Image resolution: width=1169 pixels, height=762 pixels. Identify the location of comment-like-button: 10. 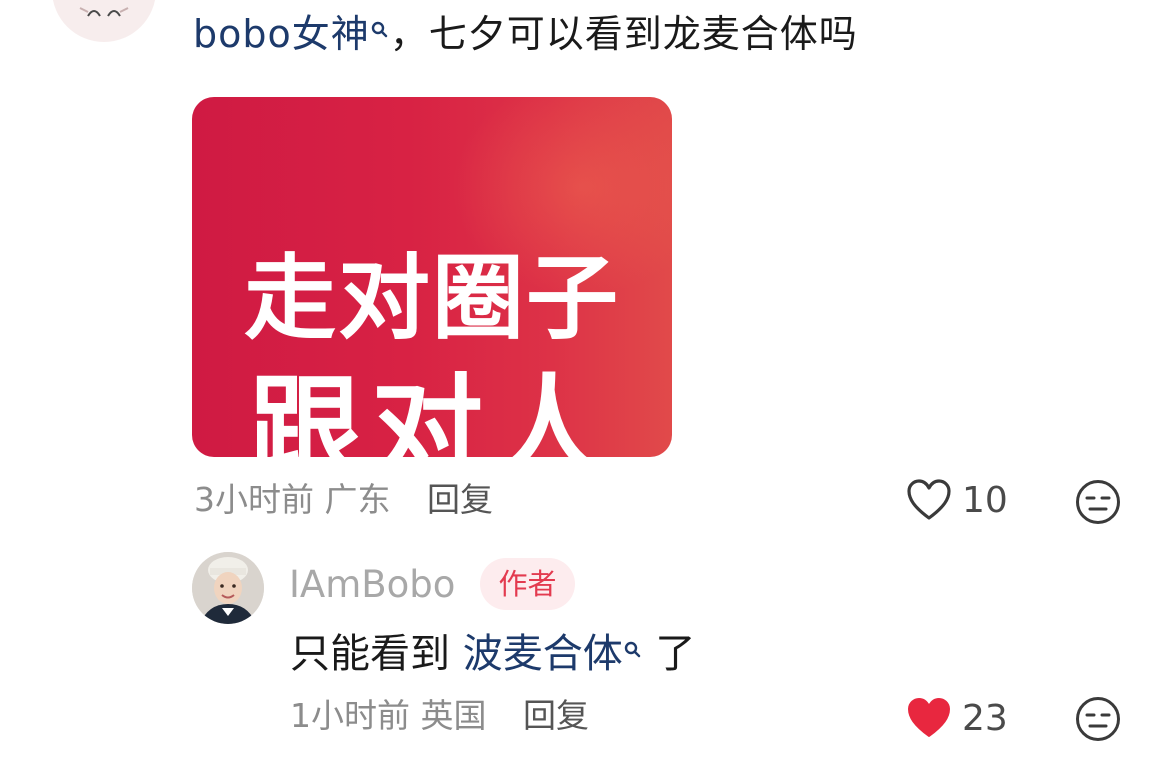
(957, 500).